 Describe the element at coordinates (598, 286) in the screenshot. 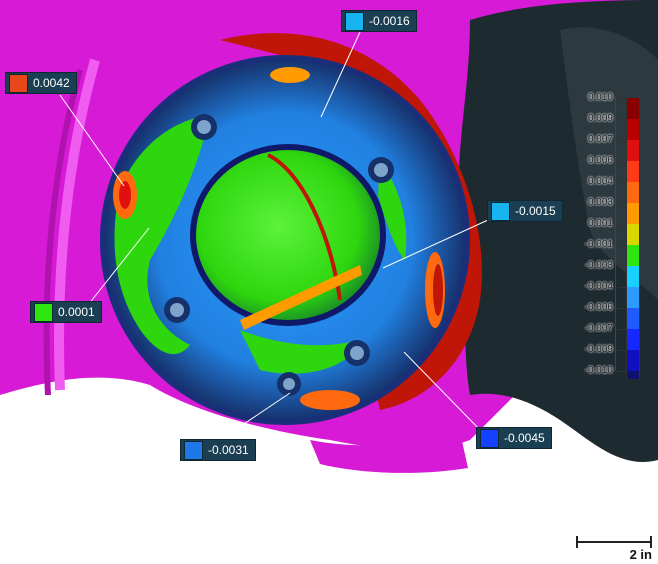

I see `legend-label: -0.004` at that location.